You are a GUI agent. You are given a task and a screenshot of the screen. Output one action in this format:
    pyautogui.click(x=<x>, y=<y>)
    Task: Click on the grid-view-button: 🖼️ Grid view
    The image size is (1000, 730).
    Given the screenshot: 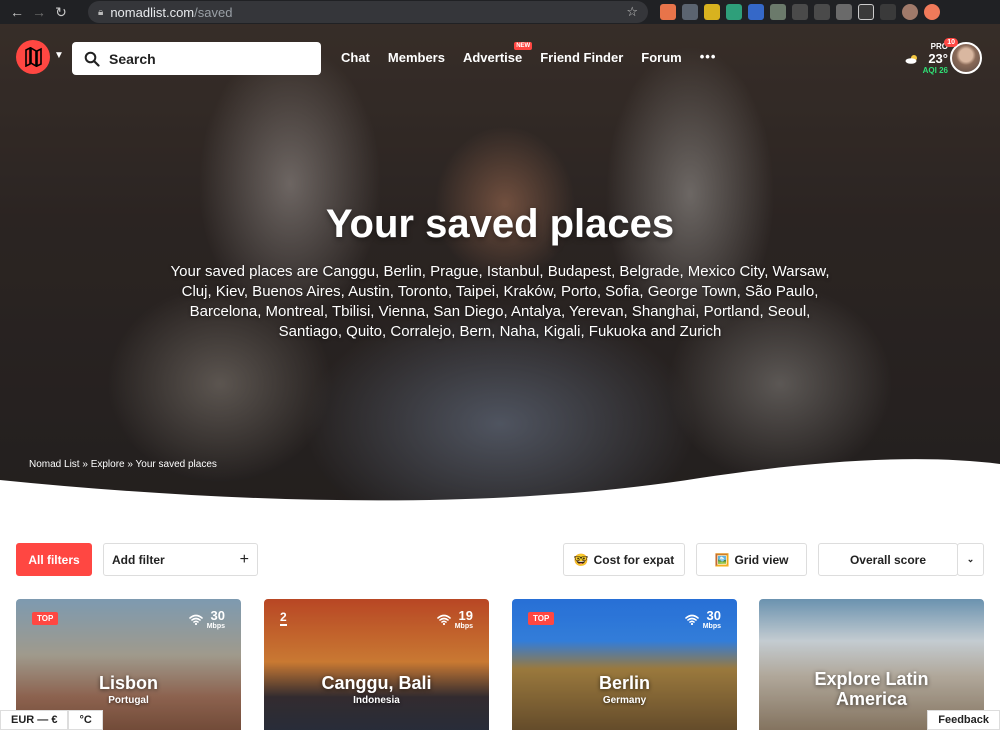 What is the action you would take?
    pyautogui.click(x=751, y=559)
    